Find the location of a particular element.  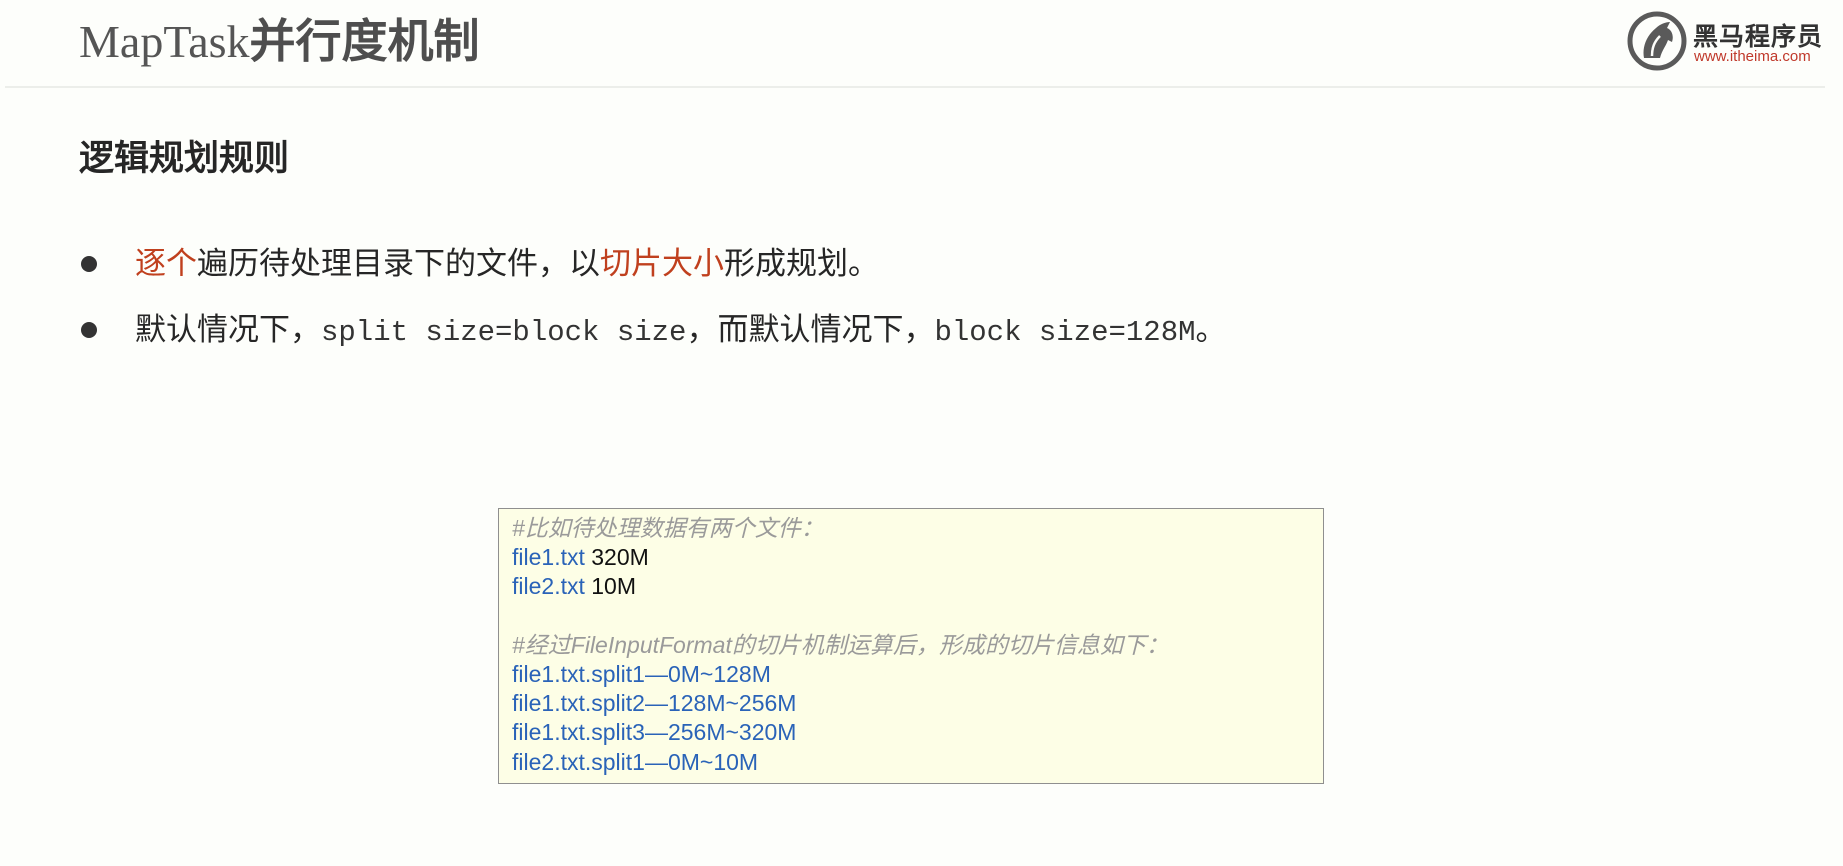

horse-head-logo-icon is located at coordinates (1657, 41).